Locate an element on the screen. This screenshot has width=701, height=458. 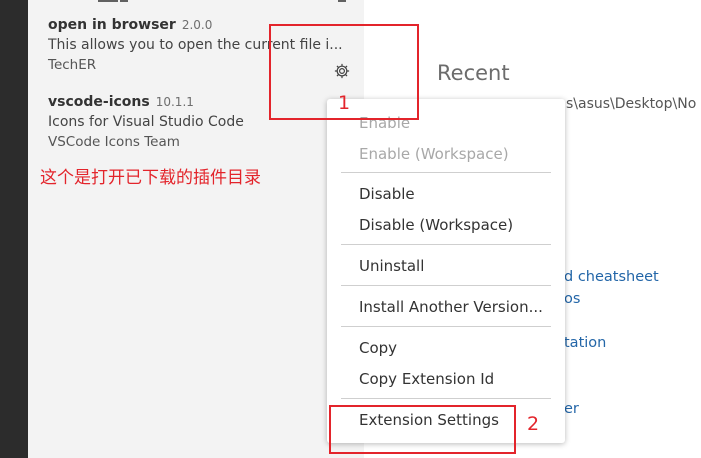
extension-version: 2.0.0 is located at coordinates (197, 25).